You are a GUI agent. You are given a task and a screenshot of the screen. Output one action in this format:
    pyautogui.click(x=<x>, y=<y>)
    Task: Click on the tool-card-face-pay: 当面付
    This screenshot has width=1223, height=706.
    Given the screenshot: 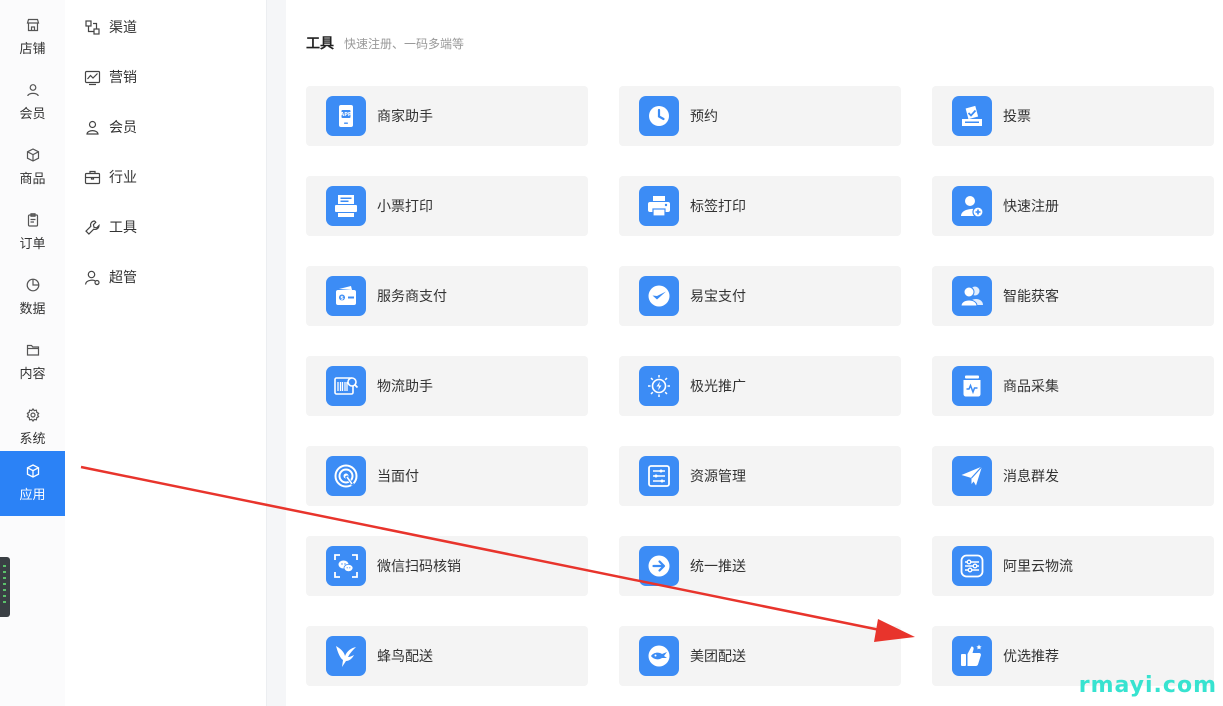 What is the action you would take?
    pyautogui.click(x=447, y=476)
    